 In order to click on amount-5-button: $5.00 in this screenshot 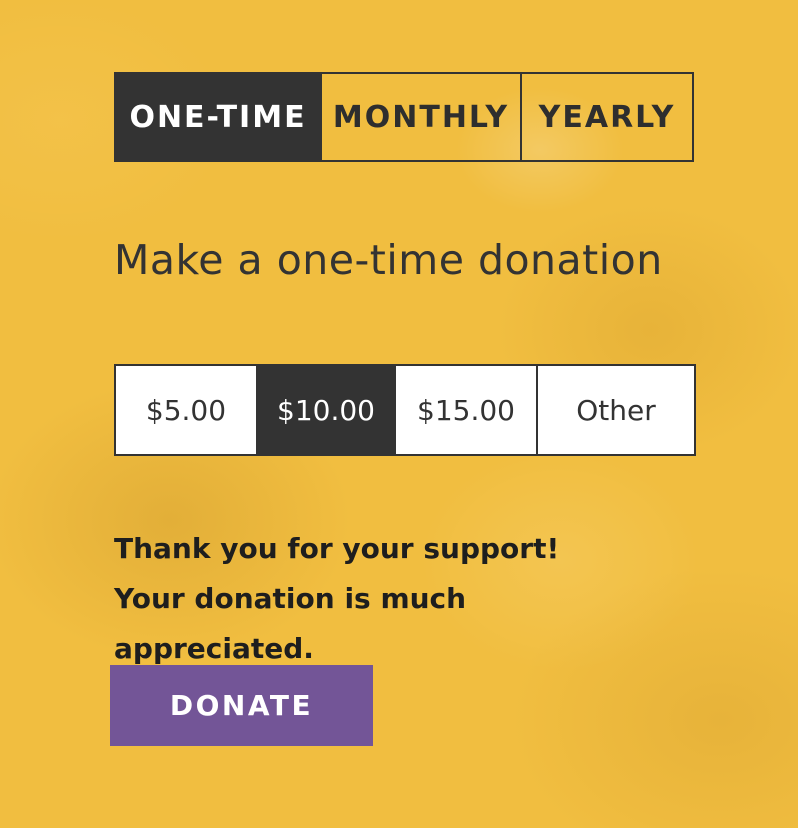, I will do `click(186, 410)`.